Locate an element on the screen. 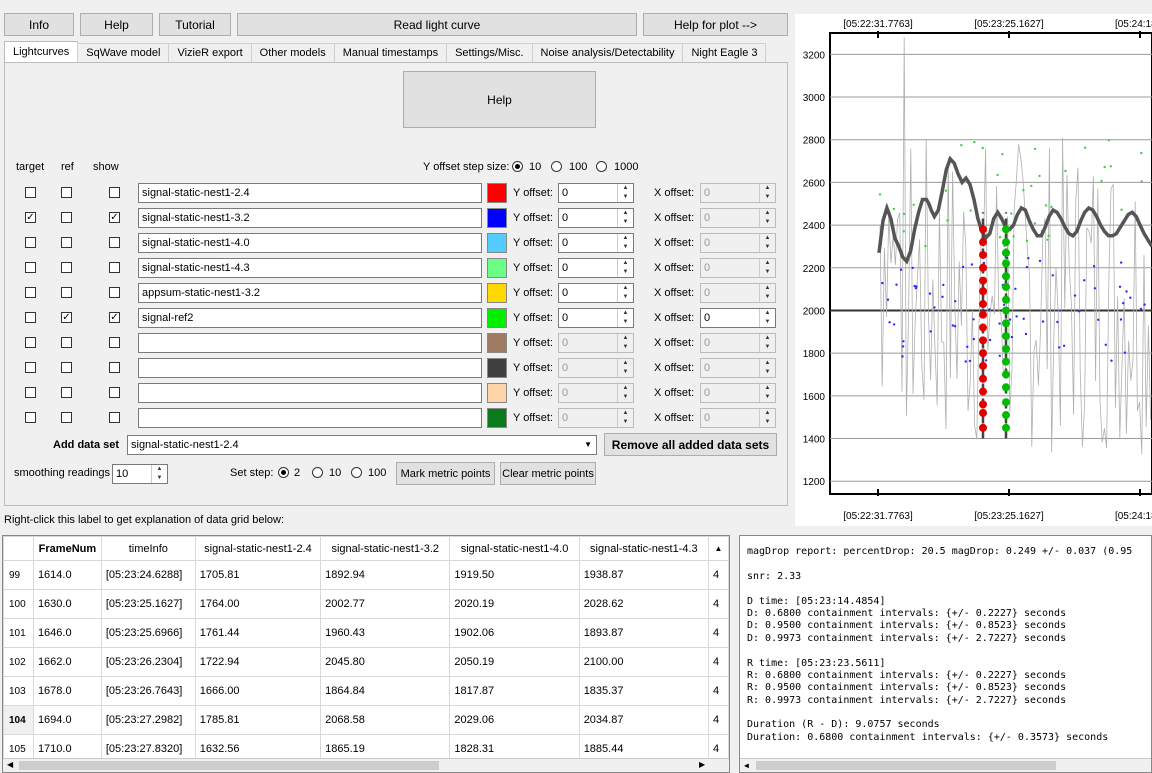 Image resolution: width=1152 pixels, height=773 pixels. table-cell: [05:23:24.6288] is located at coordinates (148, 575).